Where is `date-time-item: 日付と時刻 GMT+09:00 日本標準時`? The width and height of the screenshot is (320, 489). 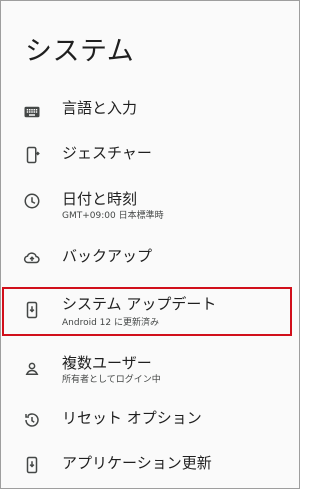
date-time-item: 日付と時刻 GMT+09:00 日本標準時 is located at coordinates (150, 205).